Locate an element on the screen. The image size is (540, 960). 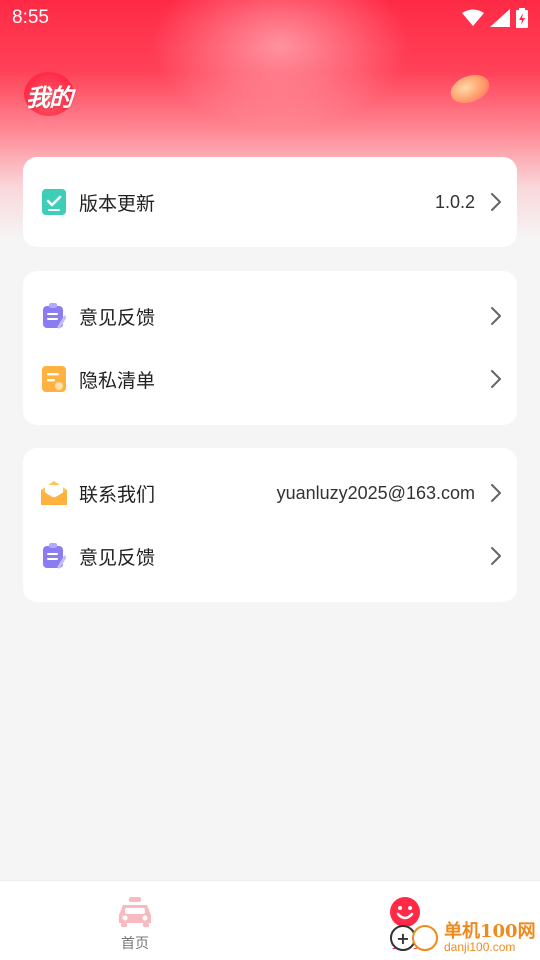
feedback-row: 意见反馈 is located at coordinates (270, 316).